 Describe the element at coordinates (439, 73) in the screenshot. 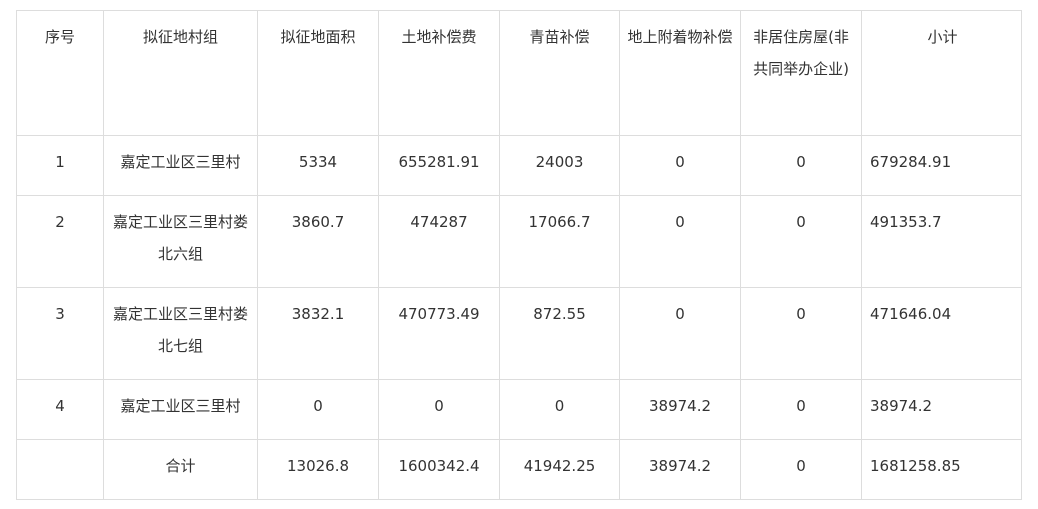

I see `header-land-compensation: 土地补偿费` at that location.